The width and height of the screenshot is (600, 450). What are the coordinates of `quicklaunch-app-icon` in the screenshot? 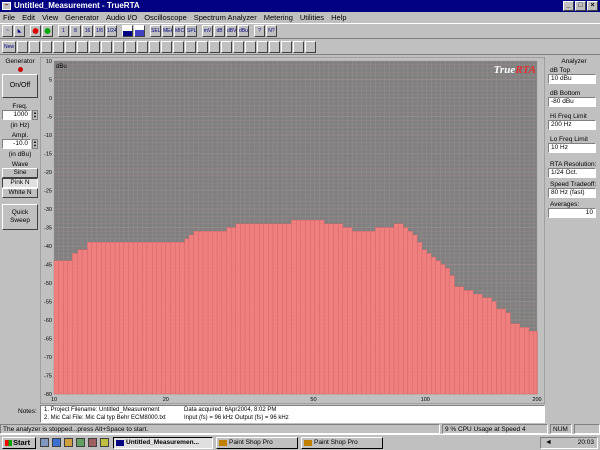 It's located at (92, 442).